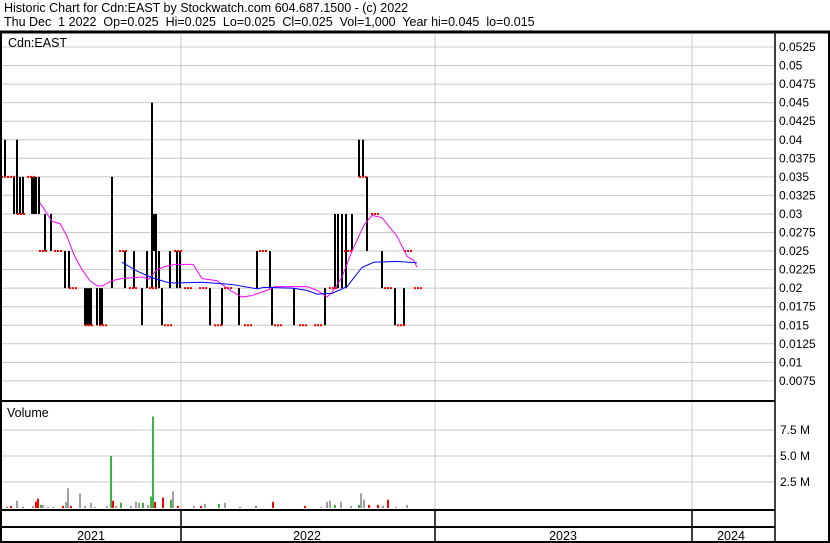 Image resolution: width=830 pixels, height=543 pixels. Describe the element at coordinates (795, 430) in the screenshot. I see `volume-tick-label: 7.5 M` at that location.